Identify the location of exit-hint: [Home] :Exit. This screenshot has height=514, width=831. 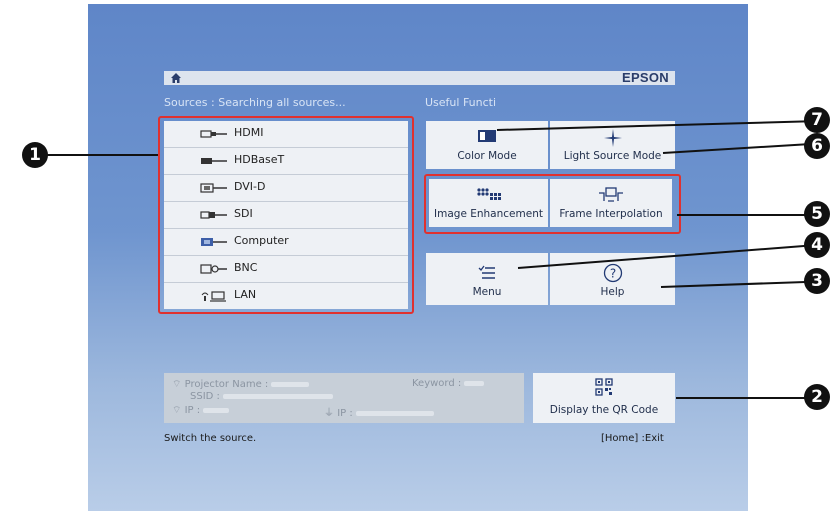
(632, 438).